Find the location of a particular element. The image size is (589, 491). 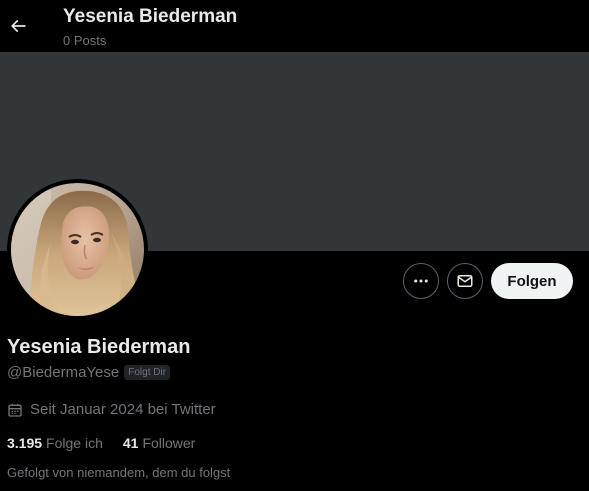

followers-link: 41 Follower is located at coordinates (159, 443).